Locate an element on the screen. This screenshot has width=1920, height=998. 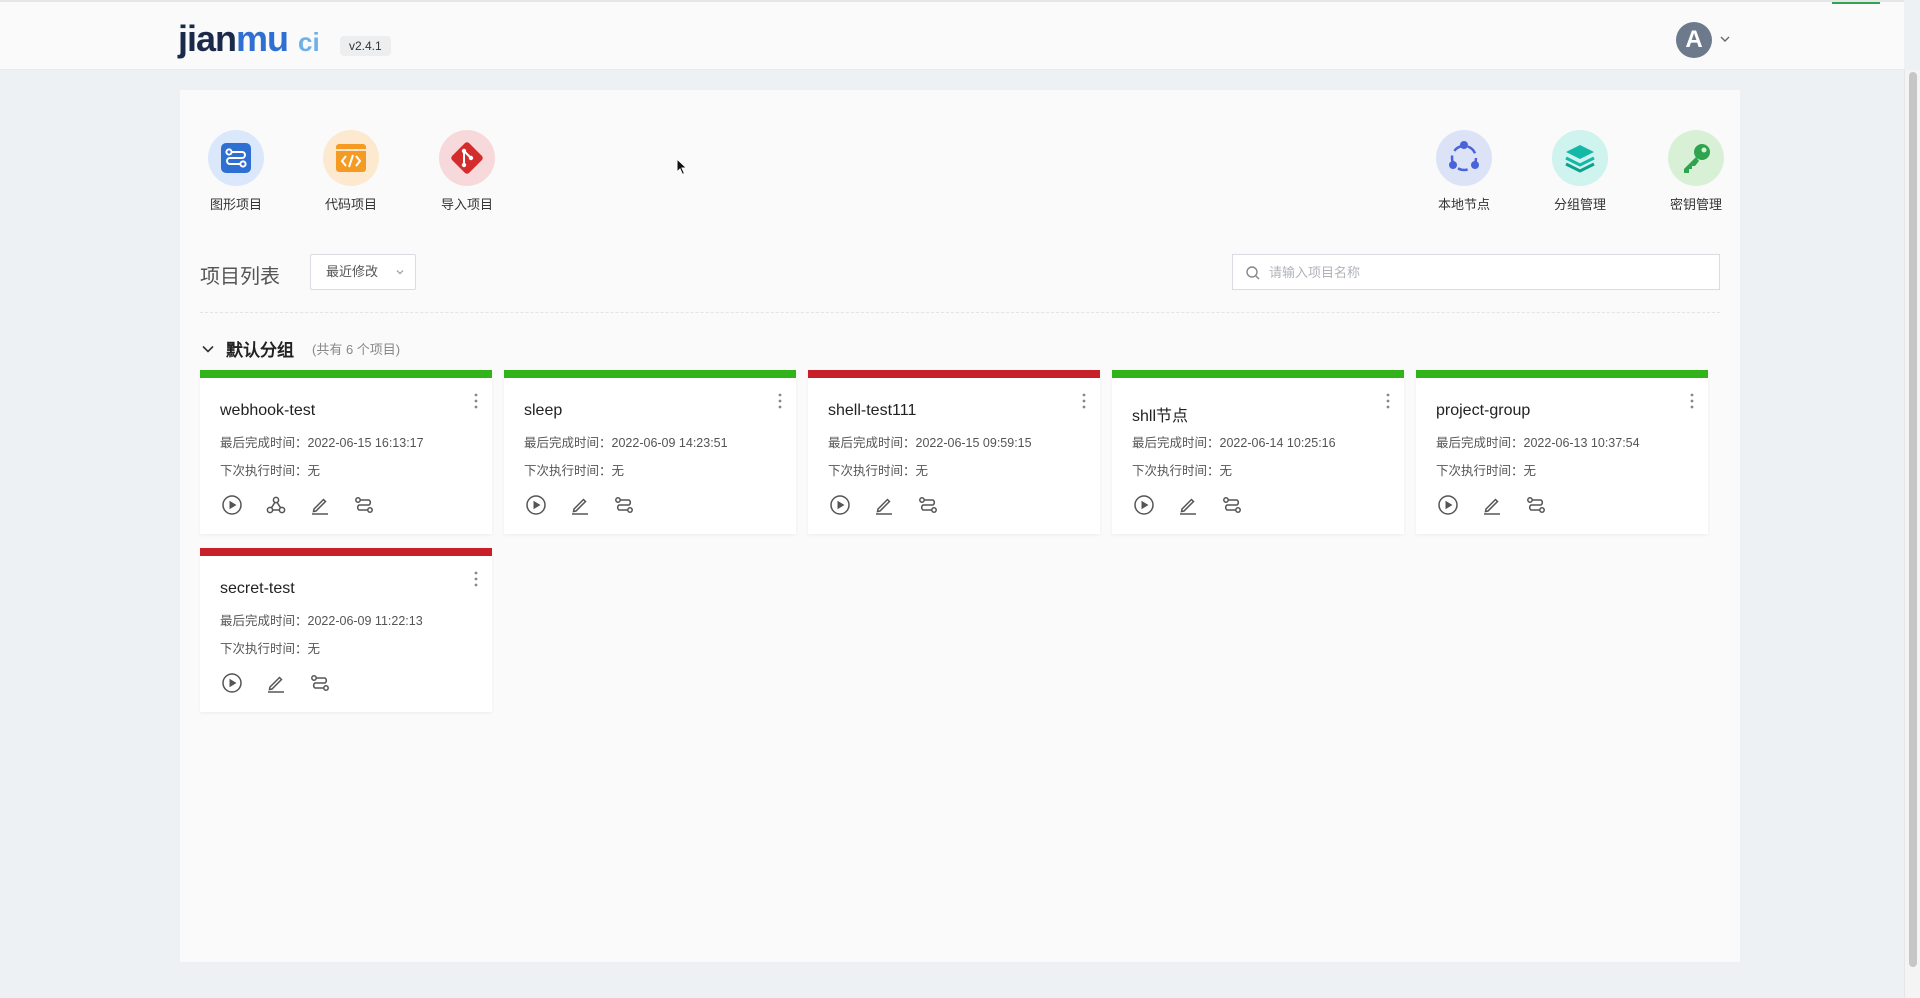
project-search-box is located at coordinates (1476, 272).